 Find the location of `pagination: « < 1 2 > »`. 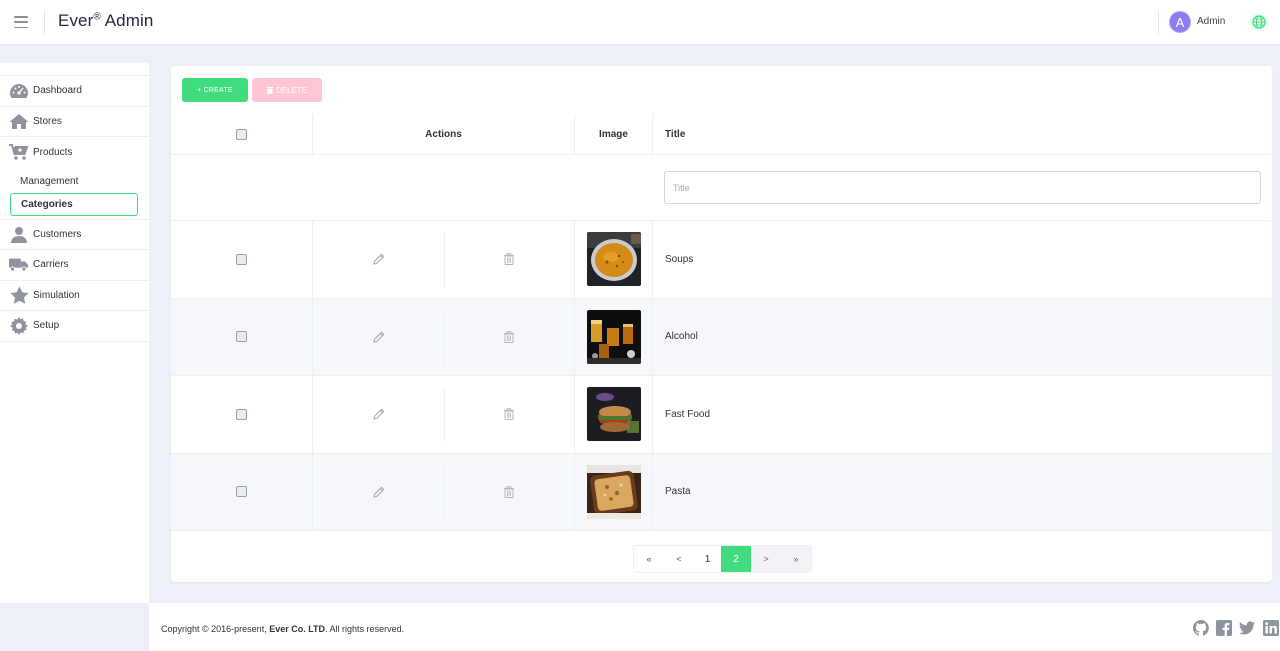

pagination: « < 1 2 > » is located at coordinates (722, 559).